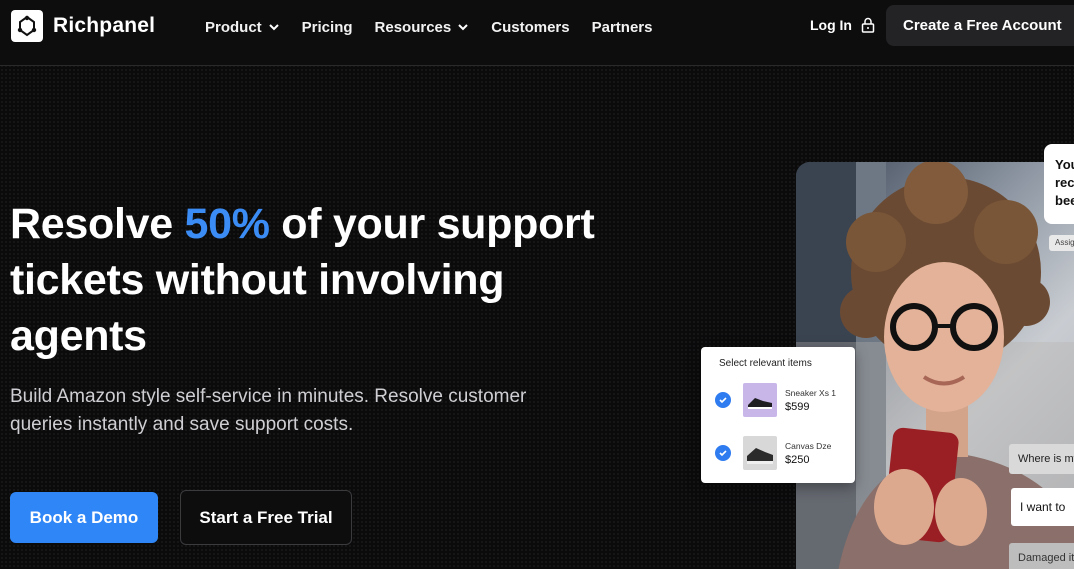 Image resolution: width=1074 pixels, height=569 pixels. What do you see at coordinates (1064, 164) in the screenshot?
I see `chat-line: You` at bounding box center [1064, 164].